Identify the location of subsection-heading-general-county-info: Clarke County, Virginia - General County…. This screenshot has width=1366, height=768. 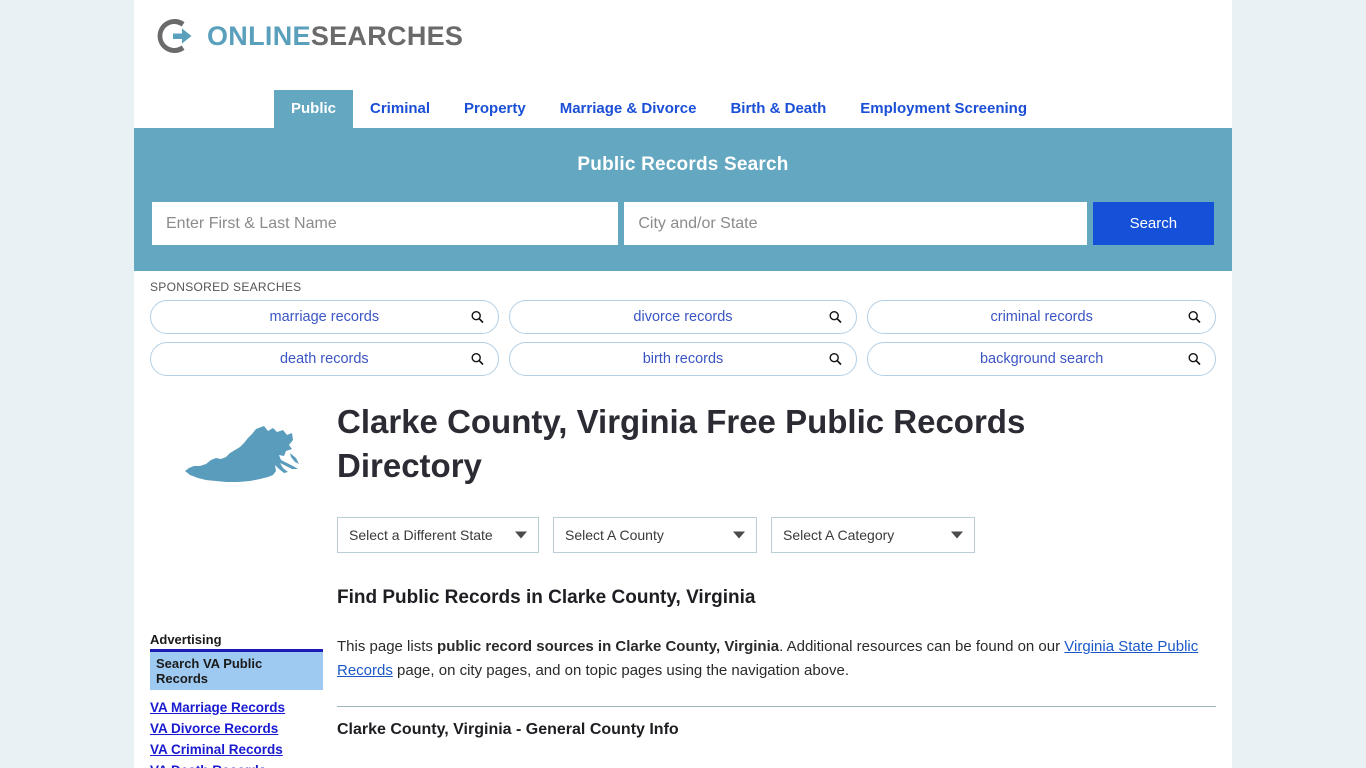
(508, 729).